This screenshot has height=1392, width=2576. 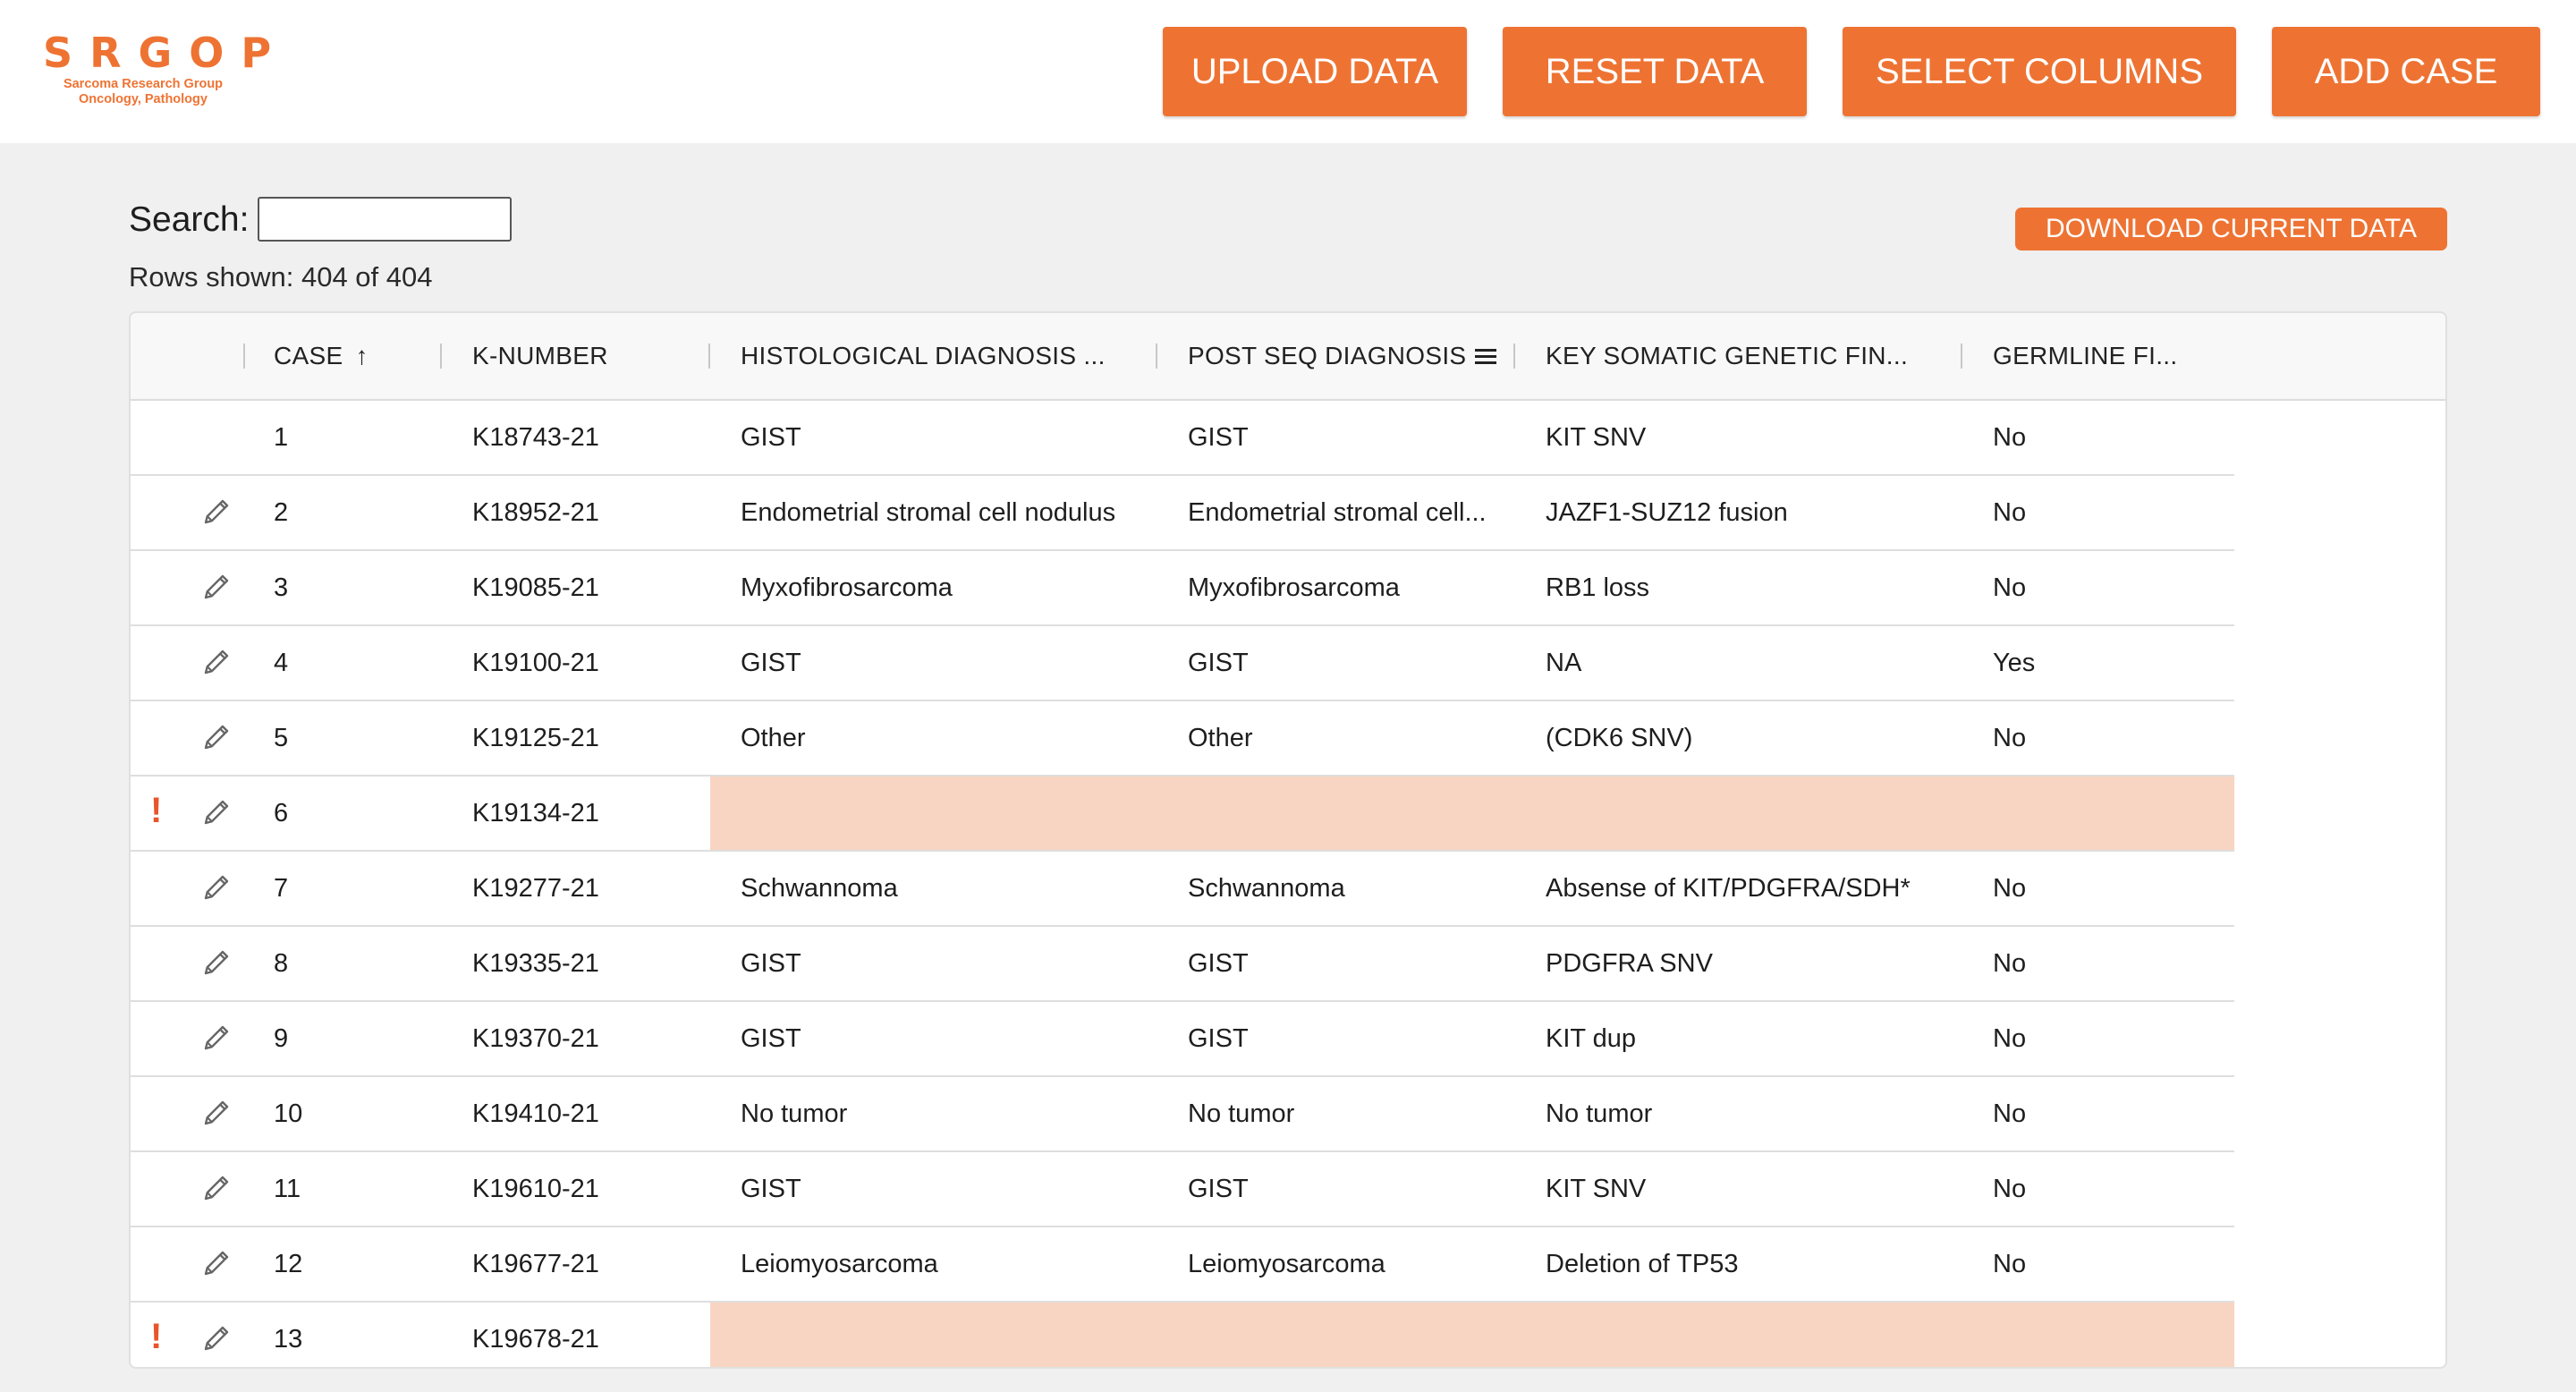 What do you see at coordinates (1182, 1039) in the screenshot?
I see `table-row: 9 K19370-21 GIST GIST KIT dup No` at bounding box center [1182, 1039].